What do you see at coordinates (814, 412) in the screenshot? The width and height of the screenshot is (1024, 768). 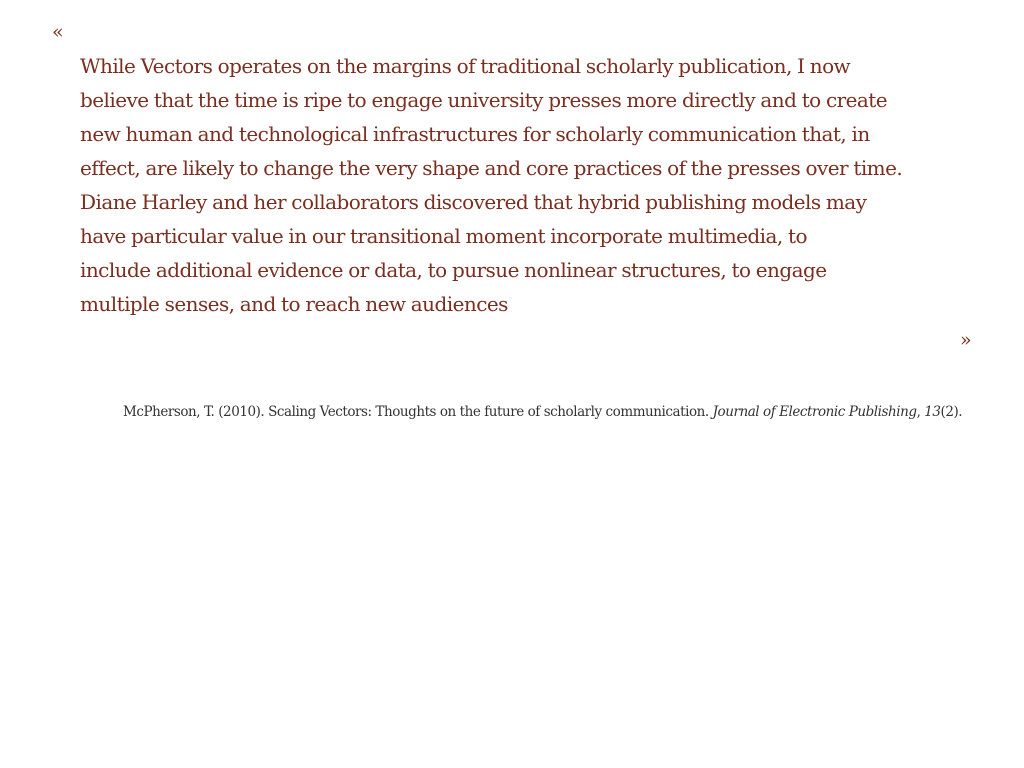 I see `citation-journal: Journal of Electronic Publishing` at bounding box center [814, 412].